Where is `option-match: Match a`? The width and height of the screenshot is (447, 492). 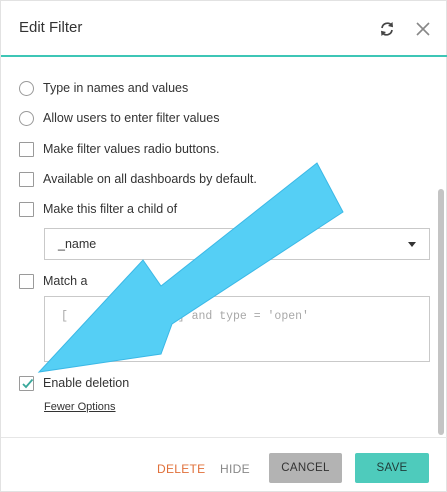 option-match: Match a is located at coordinates (53, 281).